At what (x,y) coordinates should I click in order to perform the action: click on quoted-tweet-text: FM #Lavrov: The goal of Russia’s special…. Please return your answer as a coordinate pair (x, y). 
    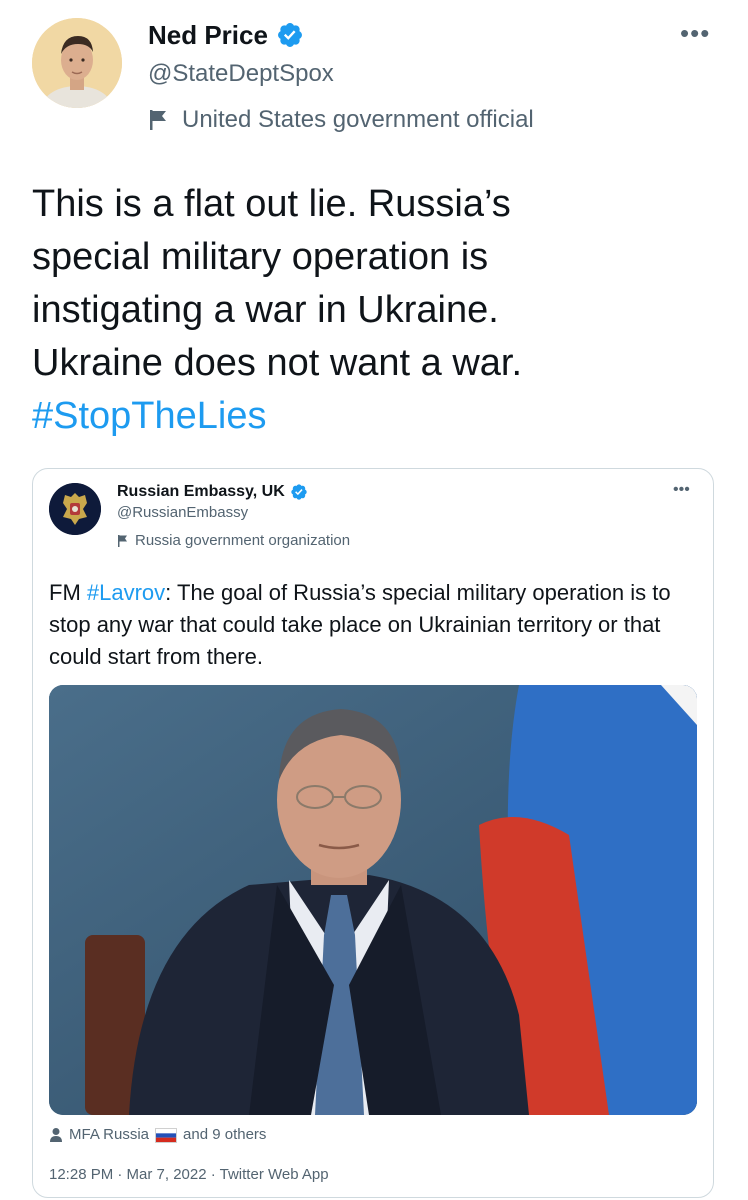
    Looking at the image, I should click on (374, 625).